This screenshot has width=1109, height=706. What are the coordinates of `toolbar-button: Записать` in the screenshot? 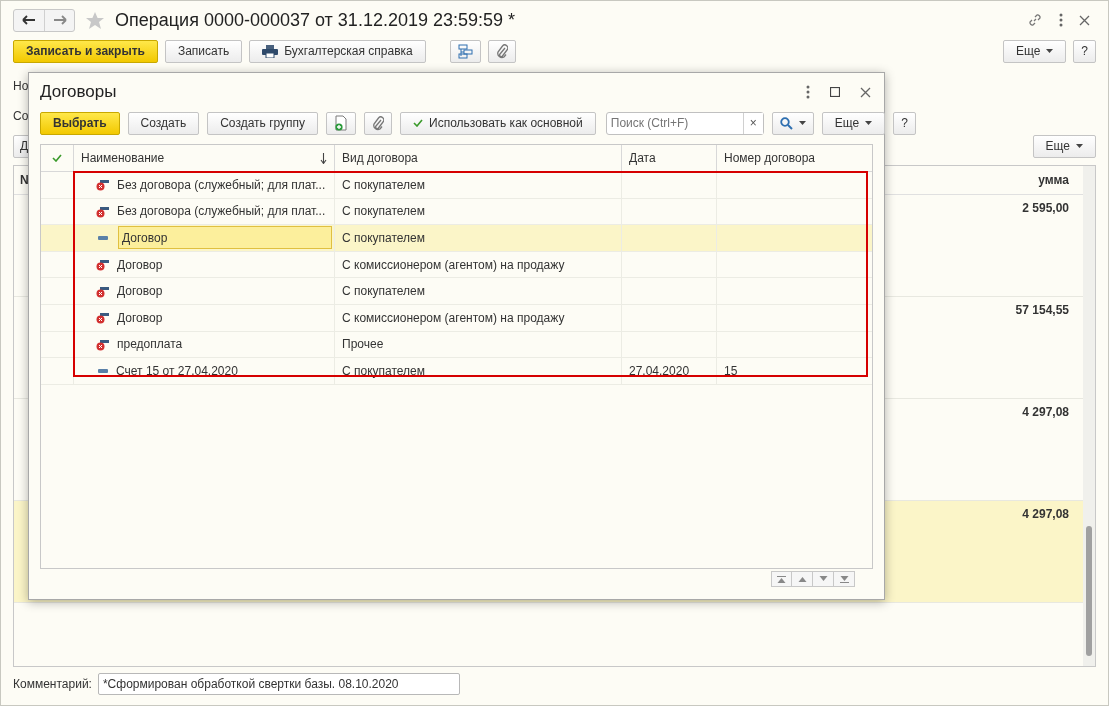 It's located at (203, 51).